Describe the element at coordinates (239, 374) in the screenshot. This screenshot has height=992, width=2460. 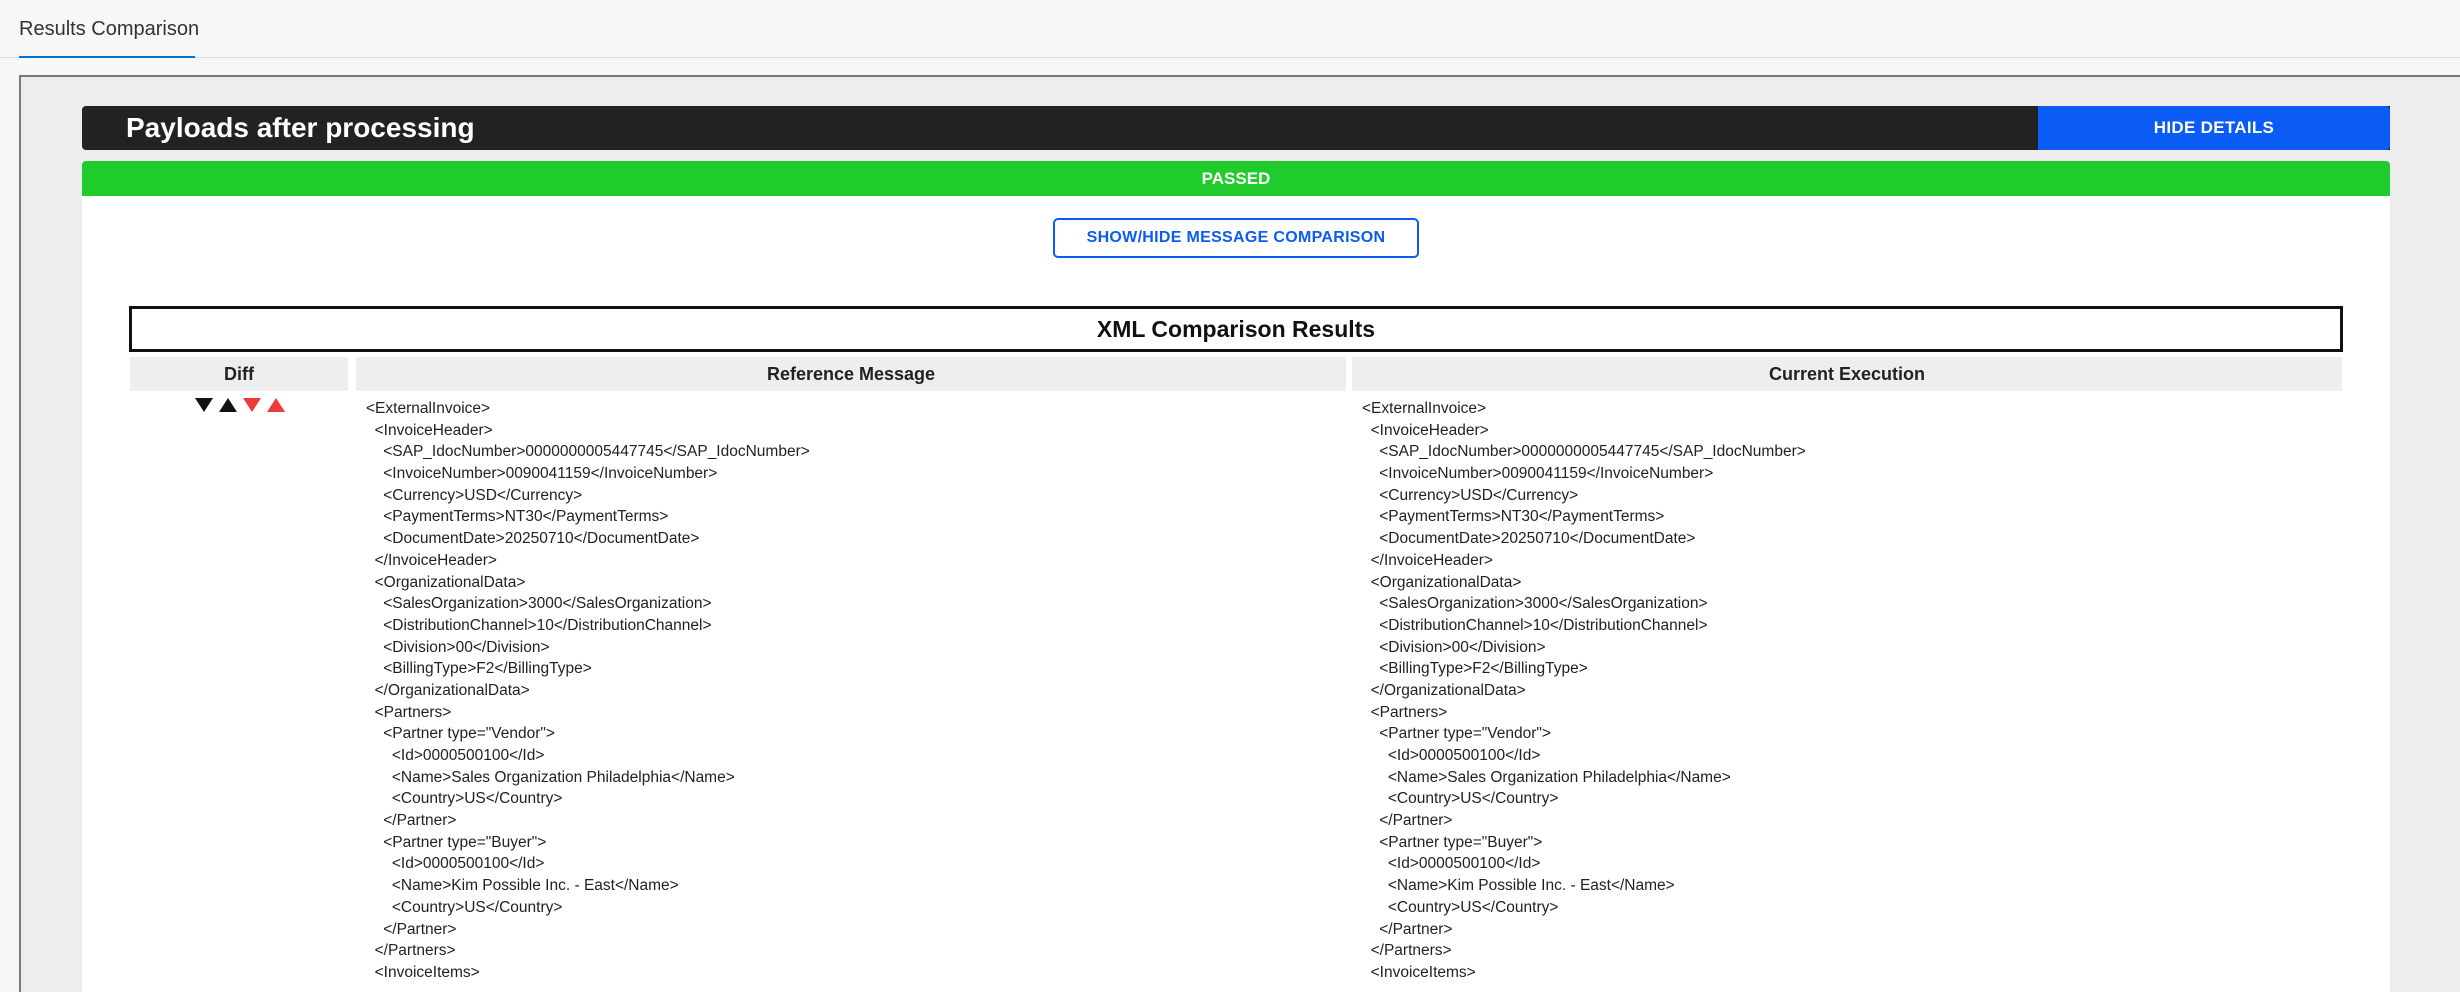
I see `column-header-diff: Diff` at that location.